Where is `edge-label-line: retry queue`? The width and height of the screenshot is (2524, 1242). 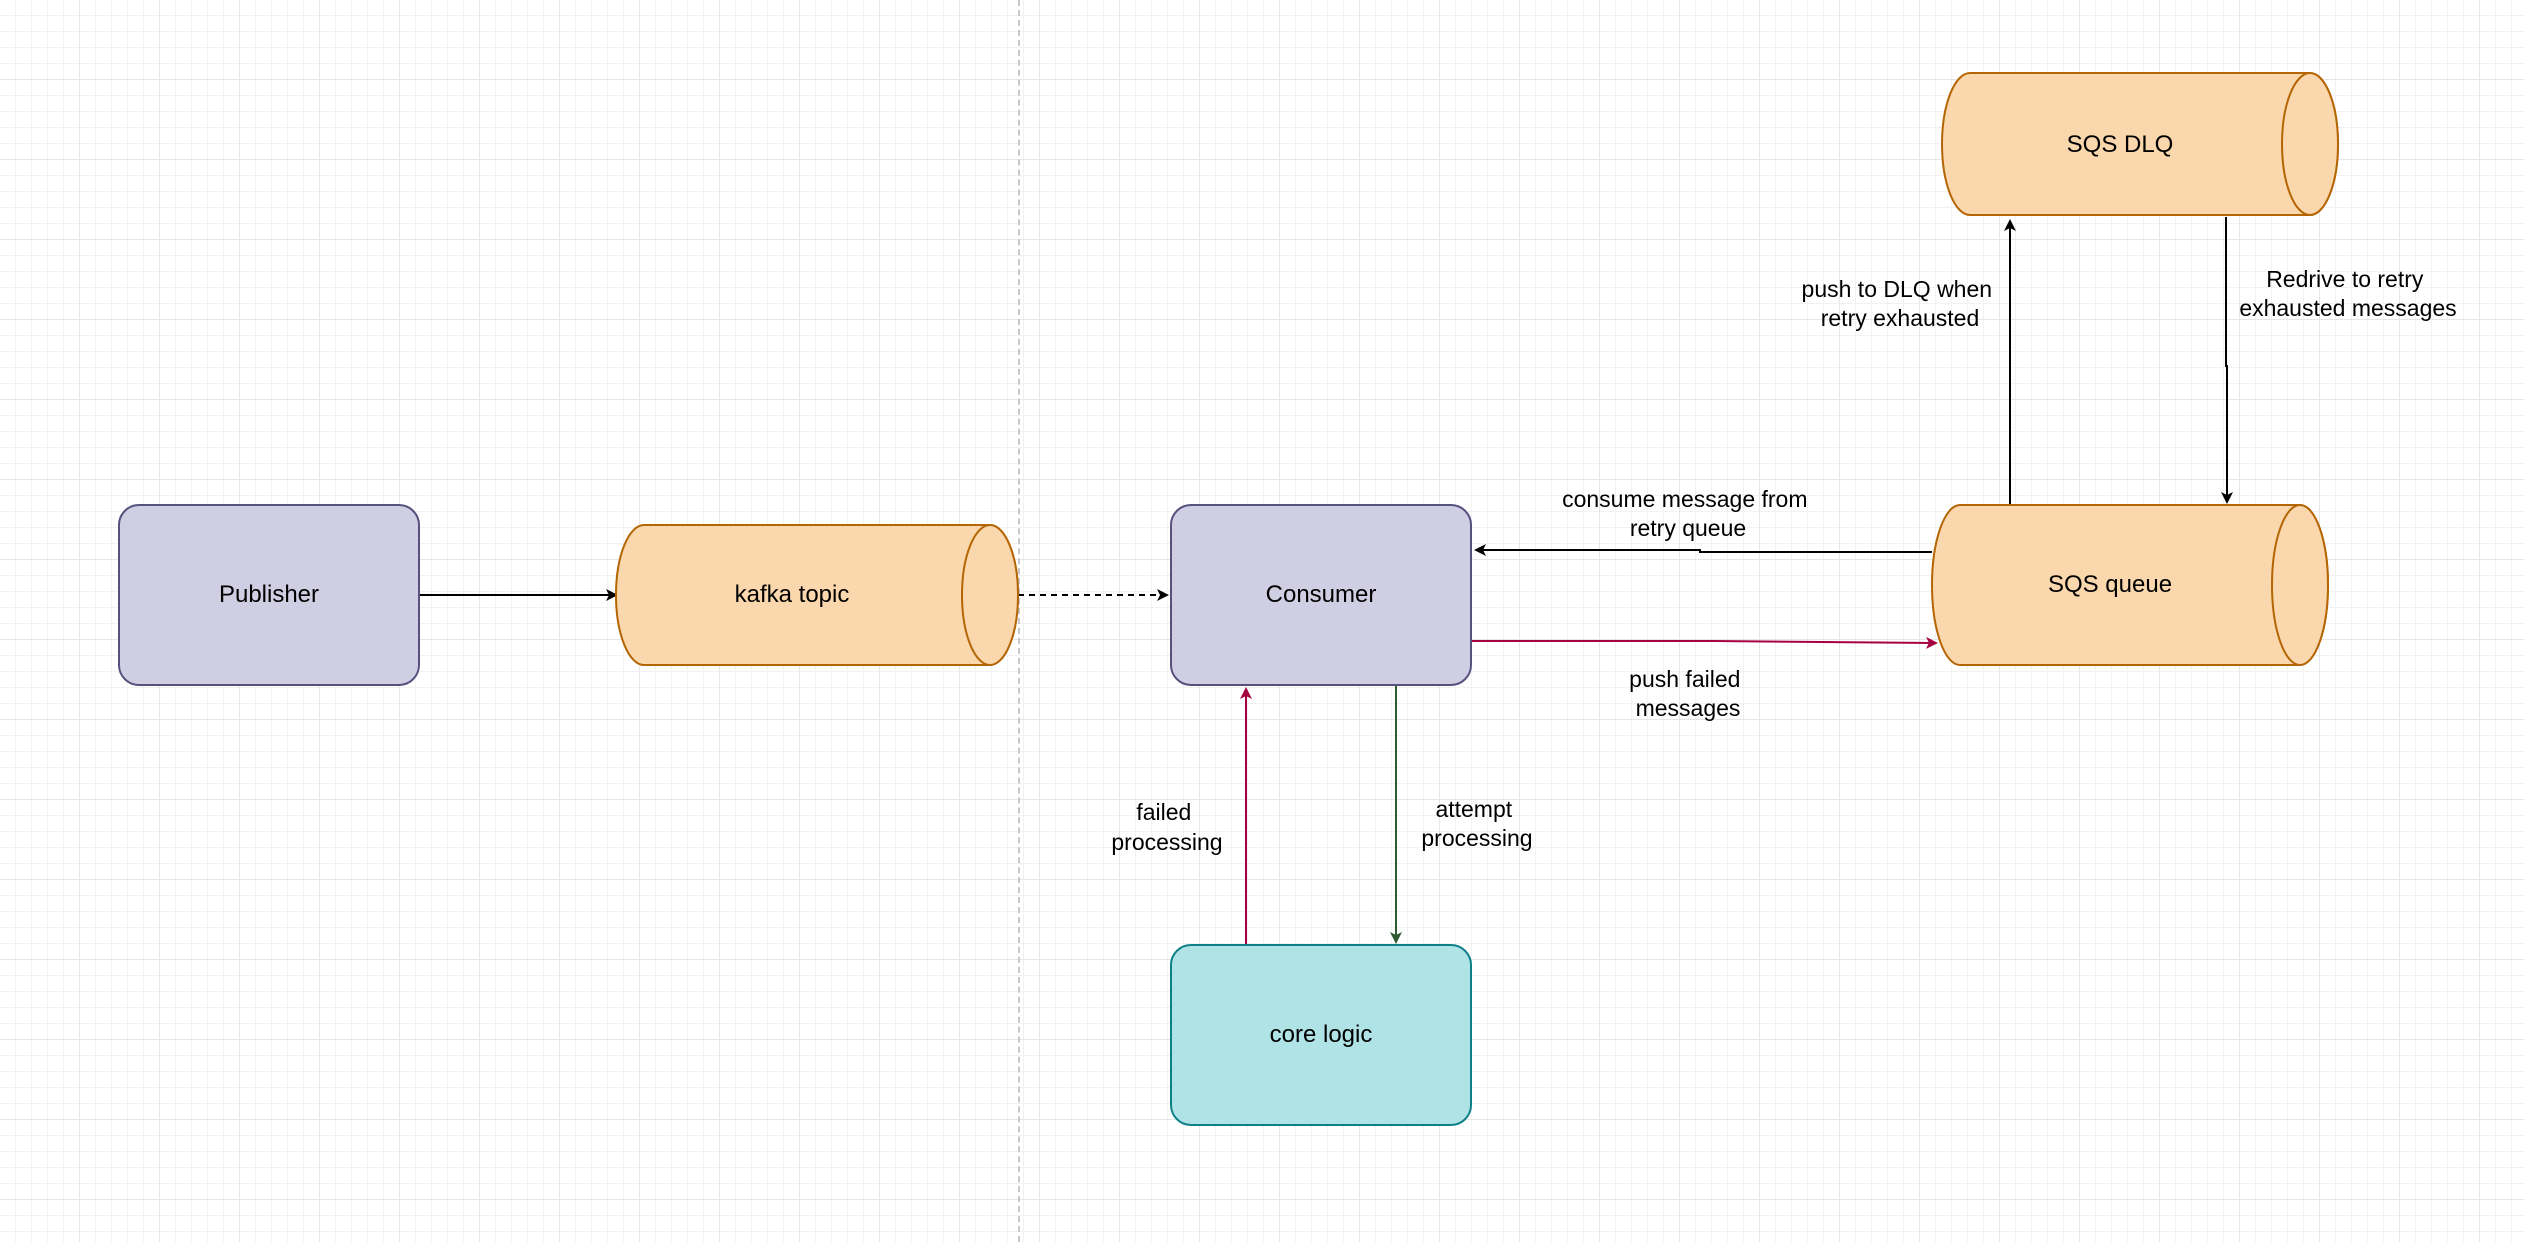
edge-label-line: retry queue is located at coordinates (1688, 528).